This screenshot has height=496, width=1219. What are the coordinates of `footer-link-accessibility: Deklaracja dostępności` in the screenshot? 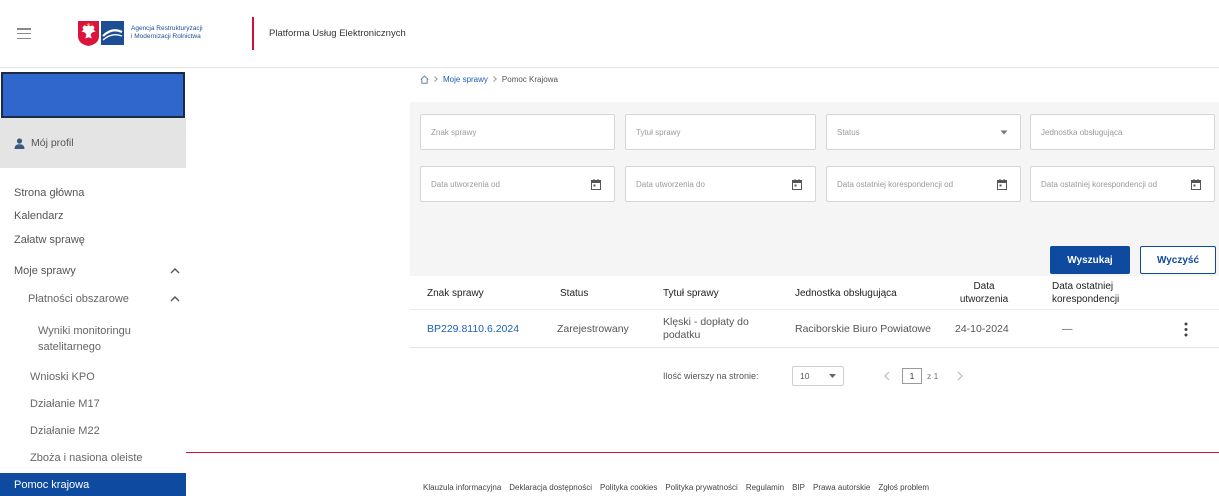 It's located at (550, 489).